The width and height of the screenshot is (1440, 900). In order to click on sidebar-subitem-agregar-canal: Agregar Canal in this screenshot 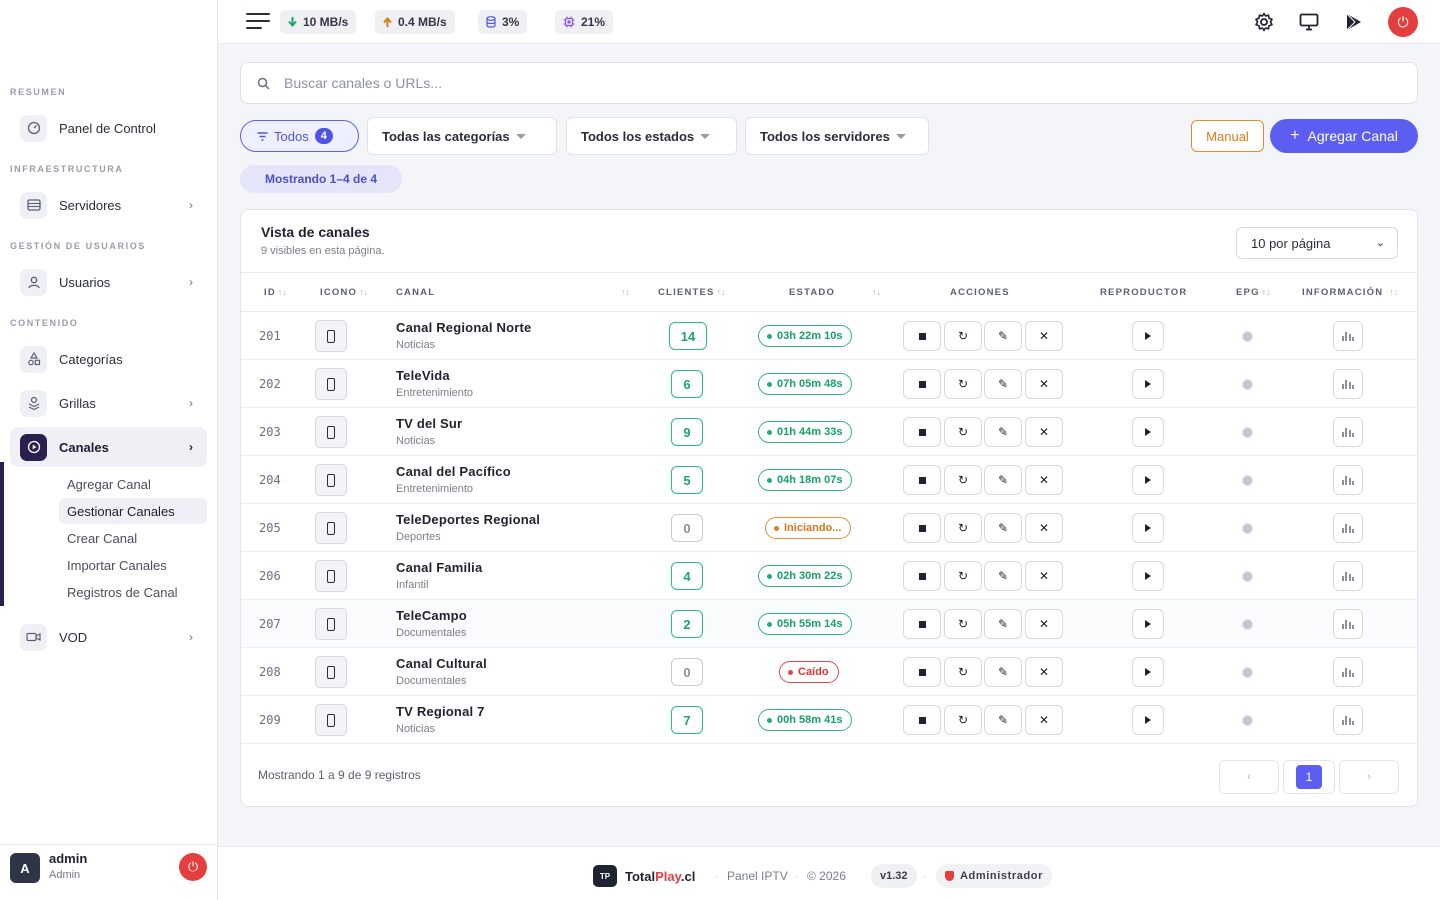, I will do `click(133, 484)`.